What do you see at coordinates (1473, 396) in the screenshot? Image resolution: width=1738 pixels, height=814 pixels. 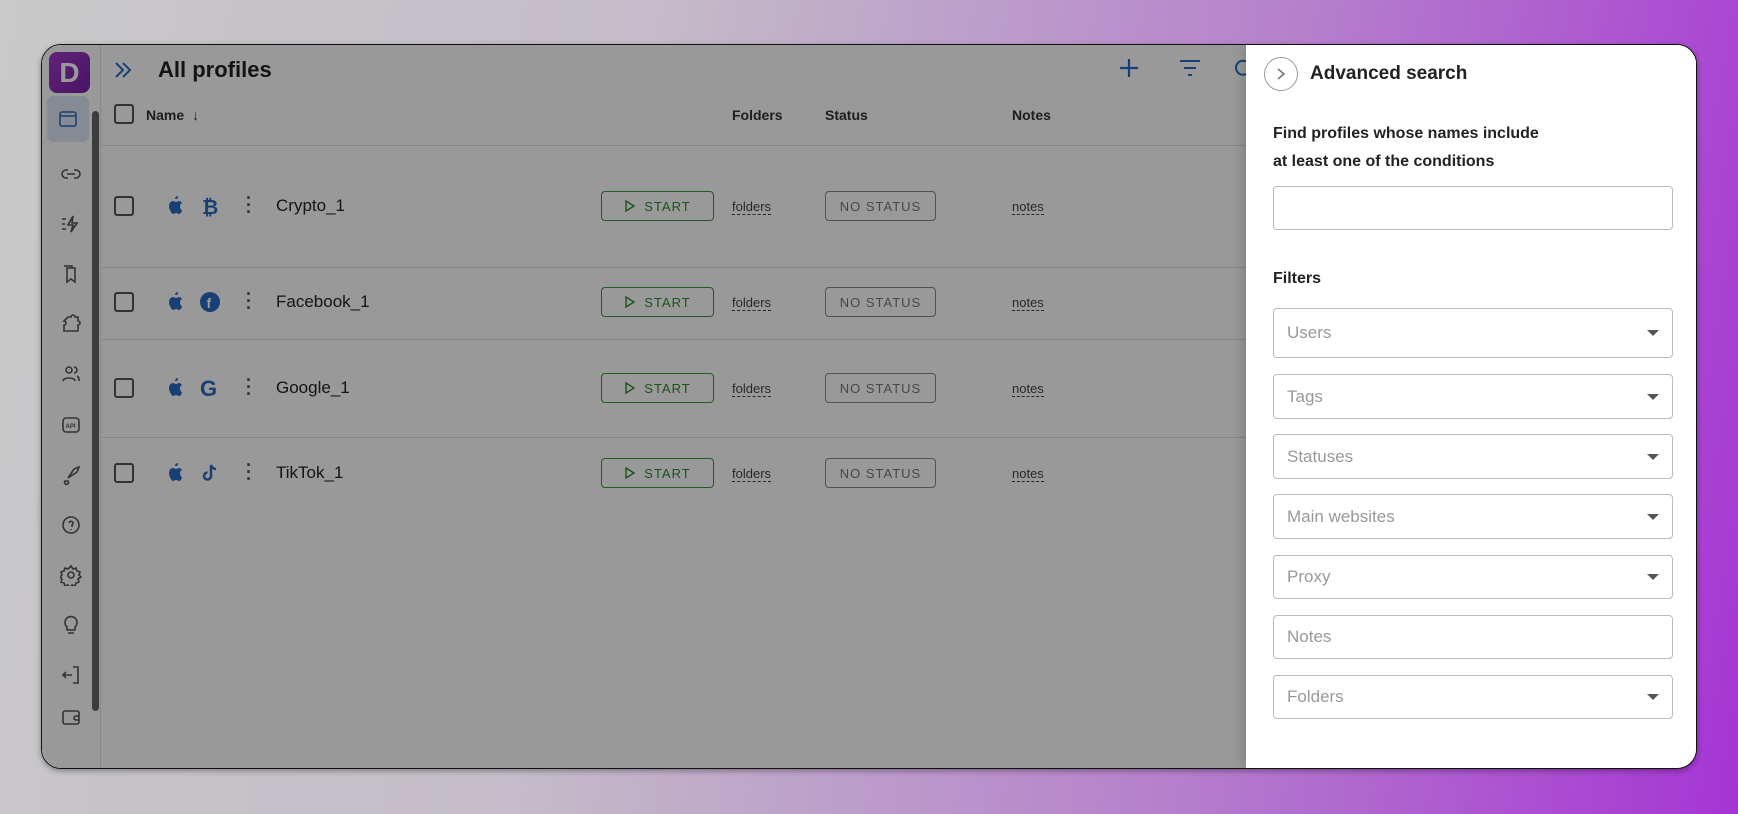 I see `filter-tags: Tags` at bounding box center [1473, 396].